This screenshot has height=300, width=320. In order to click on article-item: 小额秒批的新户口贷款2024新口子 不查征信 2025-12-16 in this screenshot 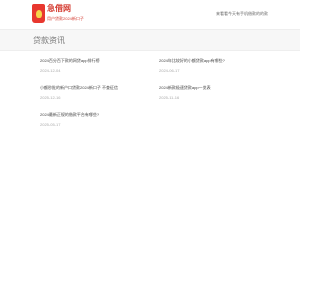, I will do `click(95, 92)`.